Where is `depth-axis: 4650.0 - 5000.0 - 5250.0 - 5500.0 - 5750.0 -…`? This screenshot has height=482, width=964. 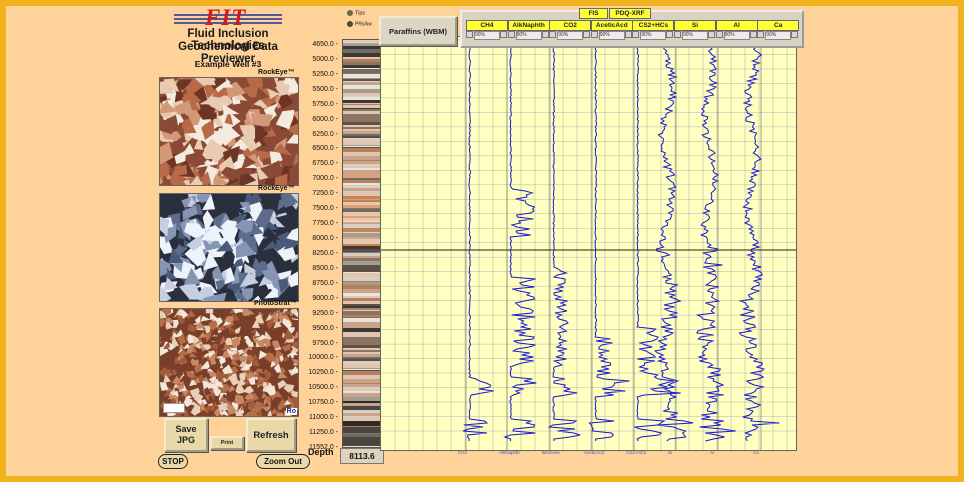
depth-axis: 4650.0 - 5000.0 - 5250.0 - 5500.0 - 5750.0 -… is located at coordinates (313, 245).